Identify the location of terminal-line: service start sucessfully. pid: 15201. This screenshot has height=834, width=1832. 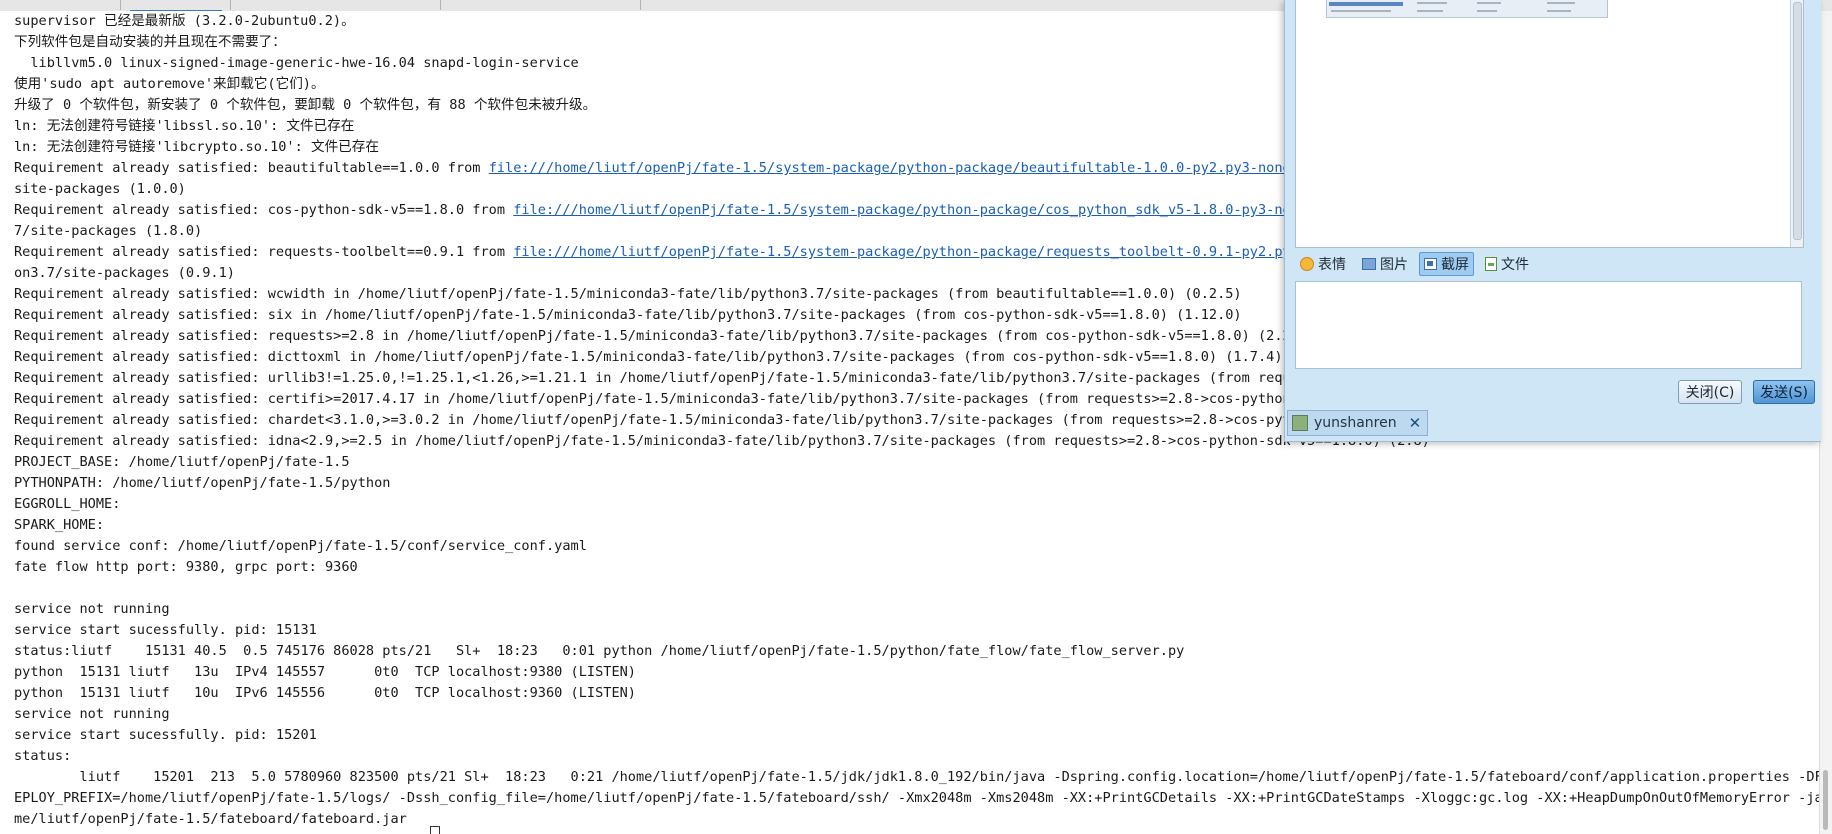
(165, 735).